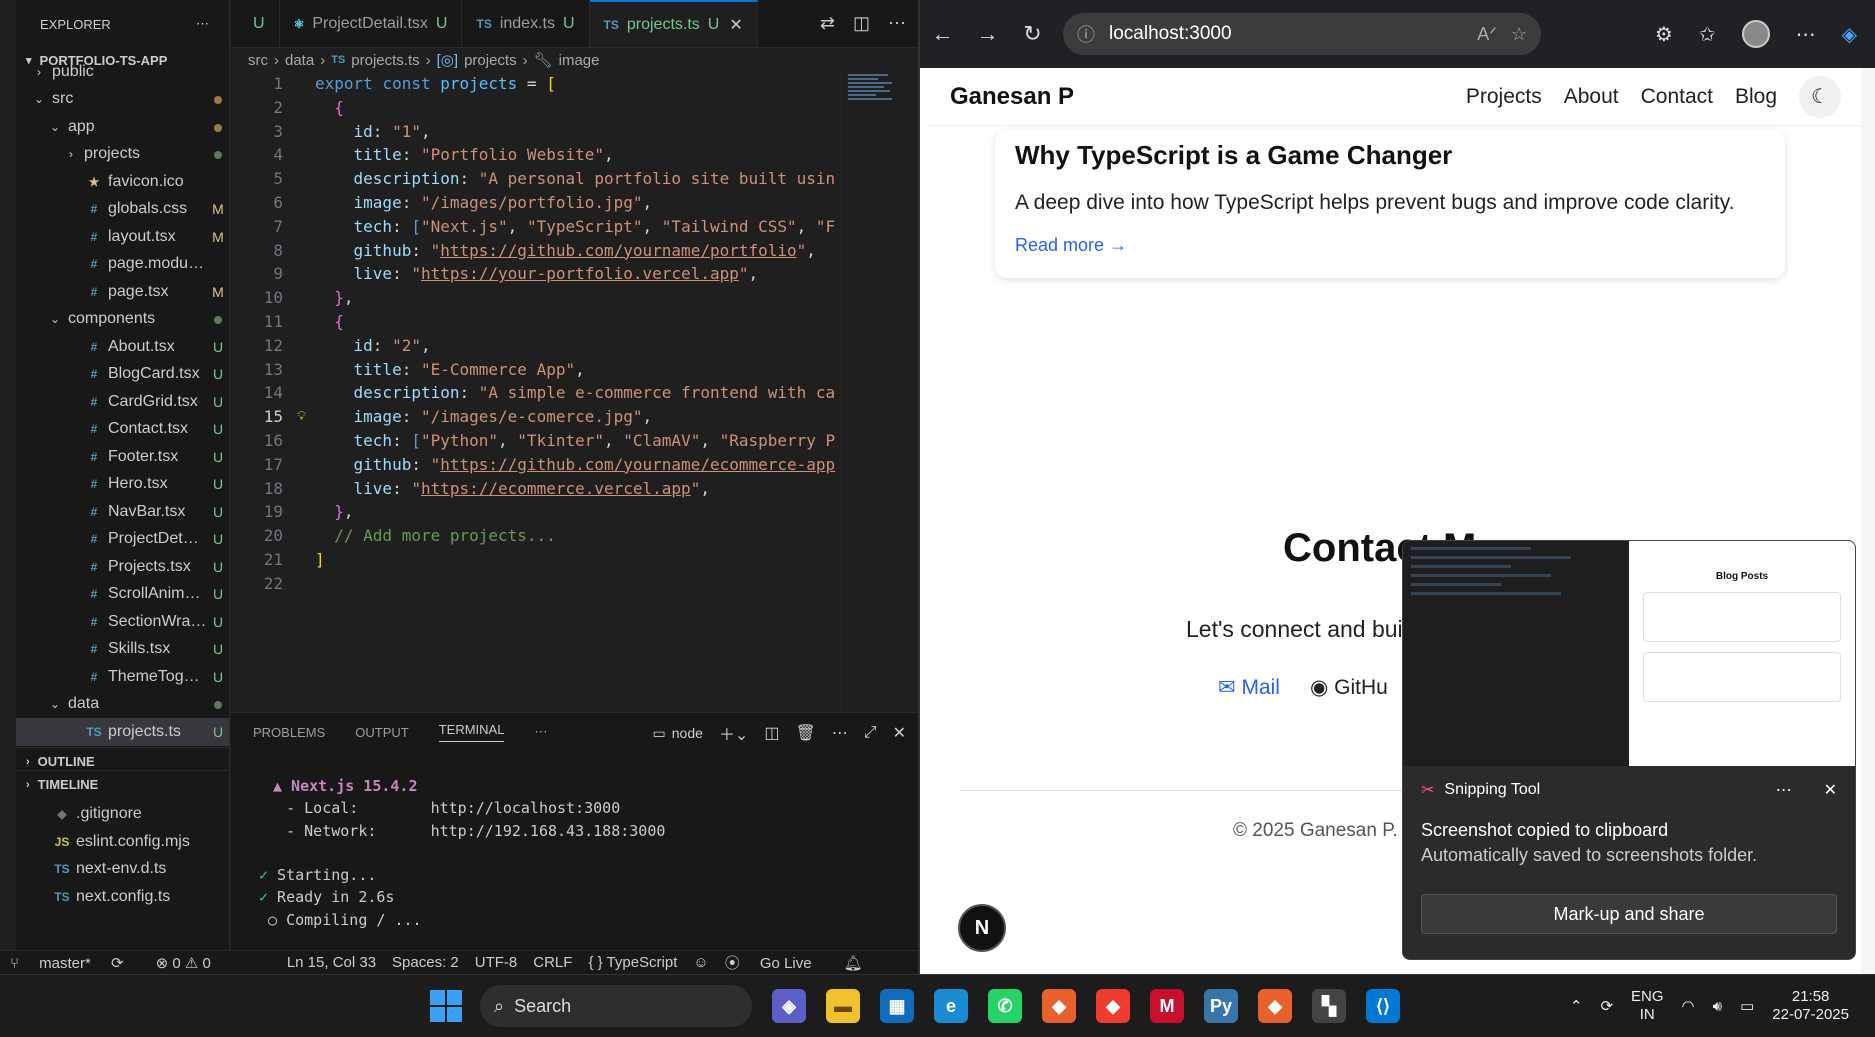 This screenshot has width=1875, height=1037. Describe the element at coordinates (122, 182) in the screenshot. I see `tree-item: ★ favicon.ico` at that location.